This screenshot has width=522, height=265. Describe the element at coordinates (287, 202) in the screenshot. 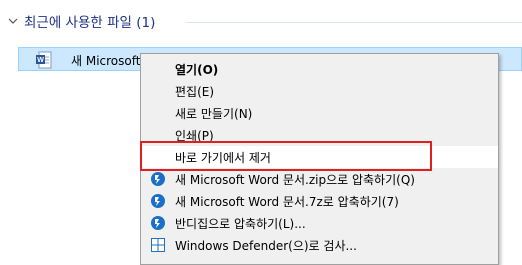

I see `menu-item-label: 새 Microsoft Word 문서.7z로 압축하기(7)` at that location.